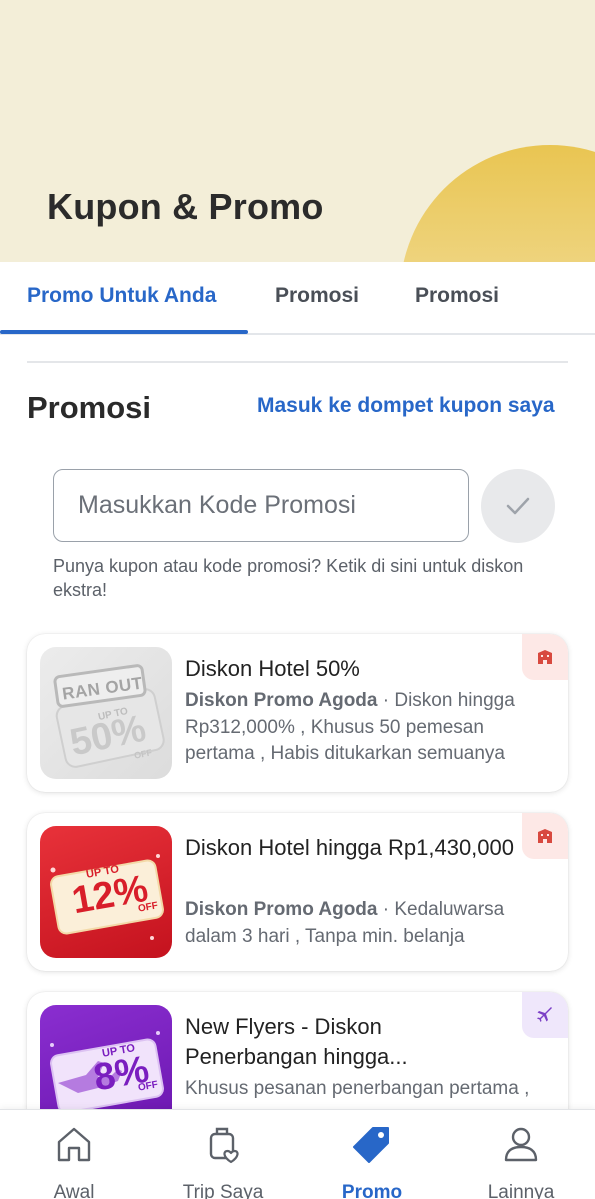  Describe the element at coordinates (297, 362) in the screenshot. I see `section-divider` at that location.